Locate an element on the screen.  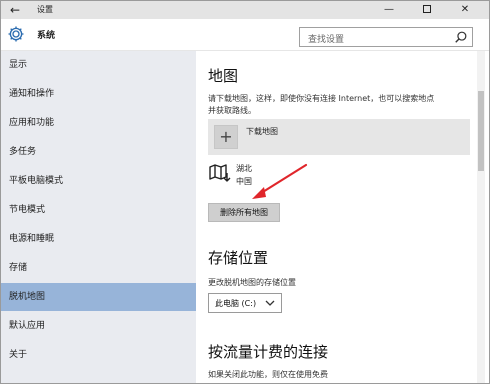
back-arrow-icon: ← is located at coordinates (15, 10).